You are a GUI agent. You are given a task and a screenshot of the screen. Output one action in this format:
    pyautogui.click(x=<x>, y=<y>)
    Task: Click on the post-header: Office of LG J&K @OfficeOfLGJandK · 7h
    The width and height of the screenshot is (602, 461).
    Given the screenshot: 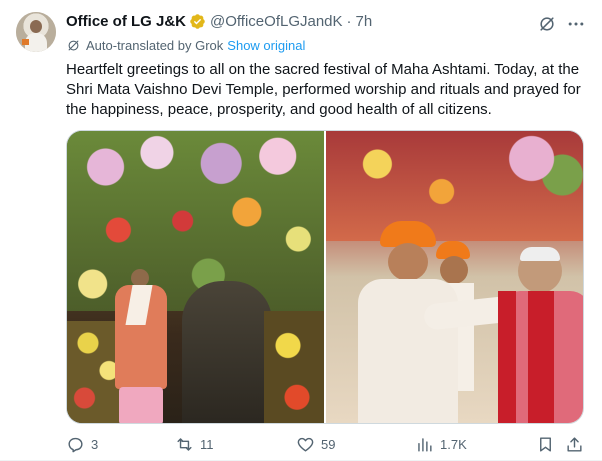 What is the action you would take?
    pyautogui.click(x=219, y=21)
    